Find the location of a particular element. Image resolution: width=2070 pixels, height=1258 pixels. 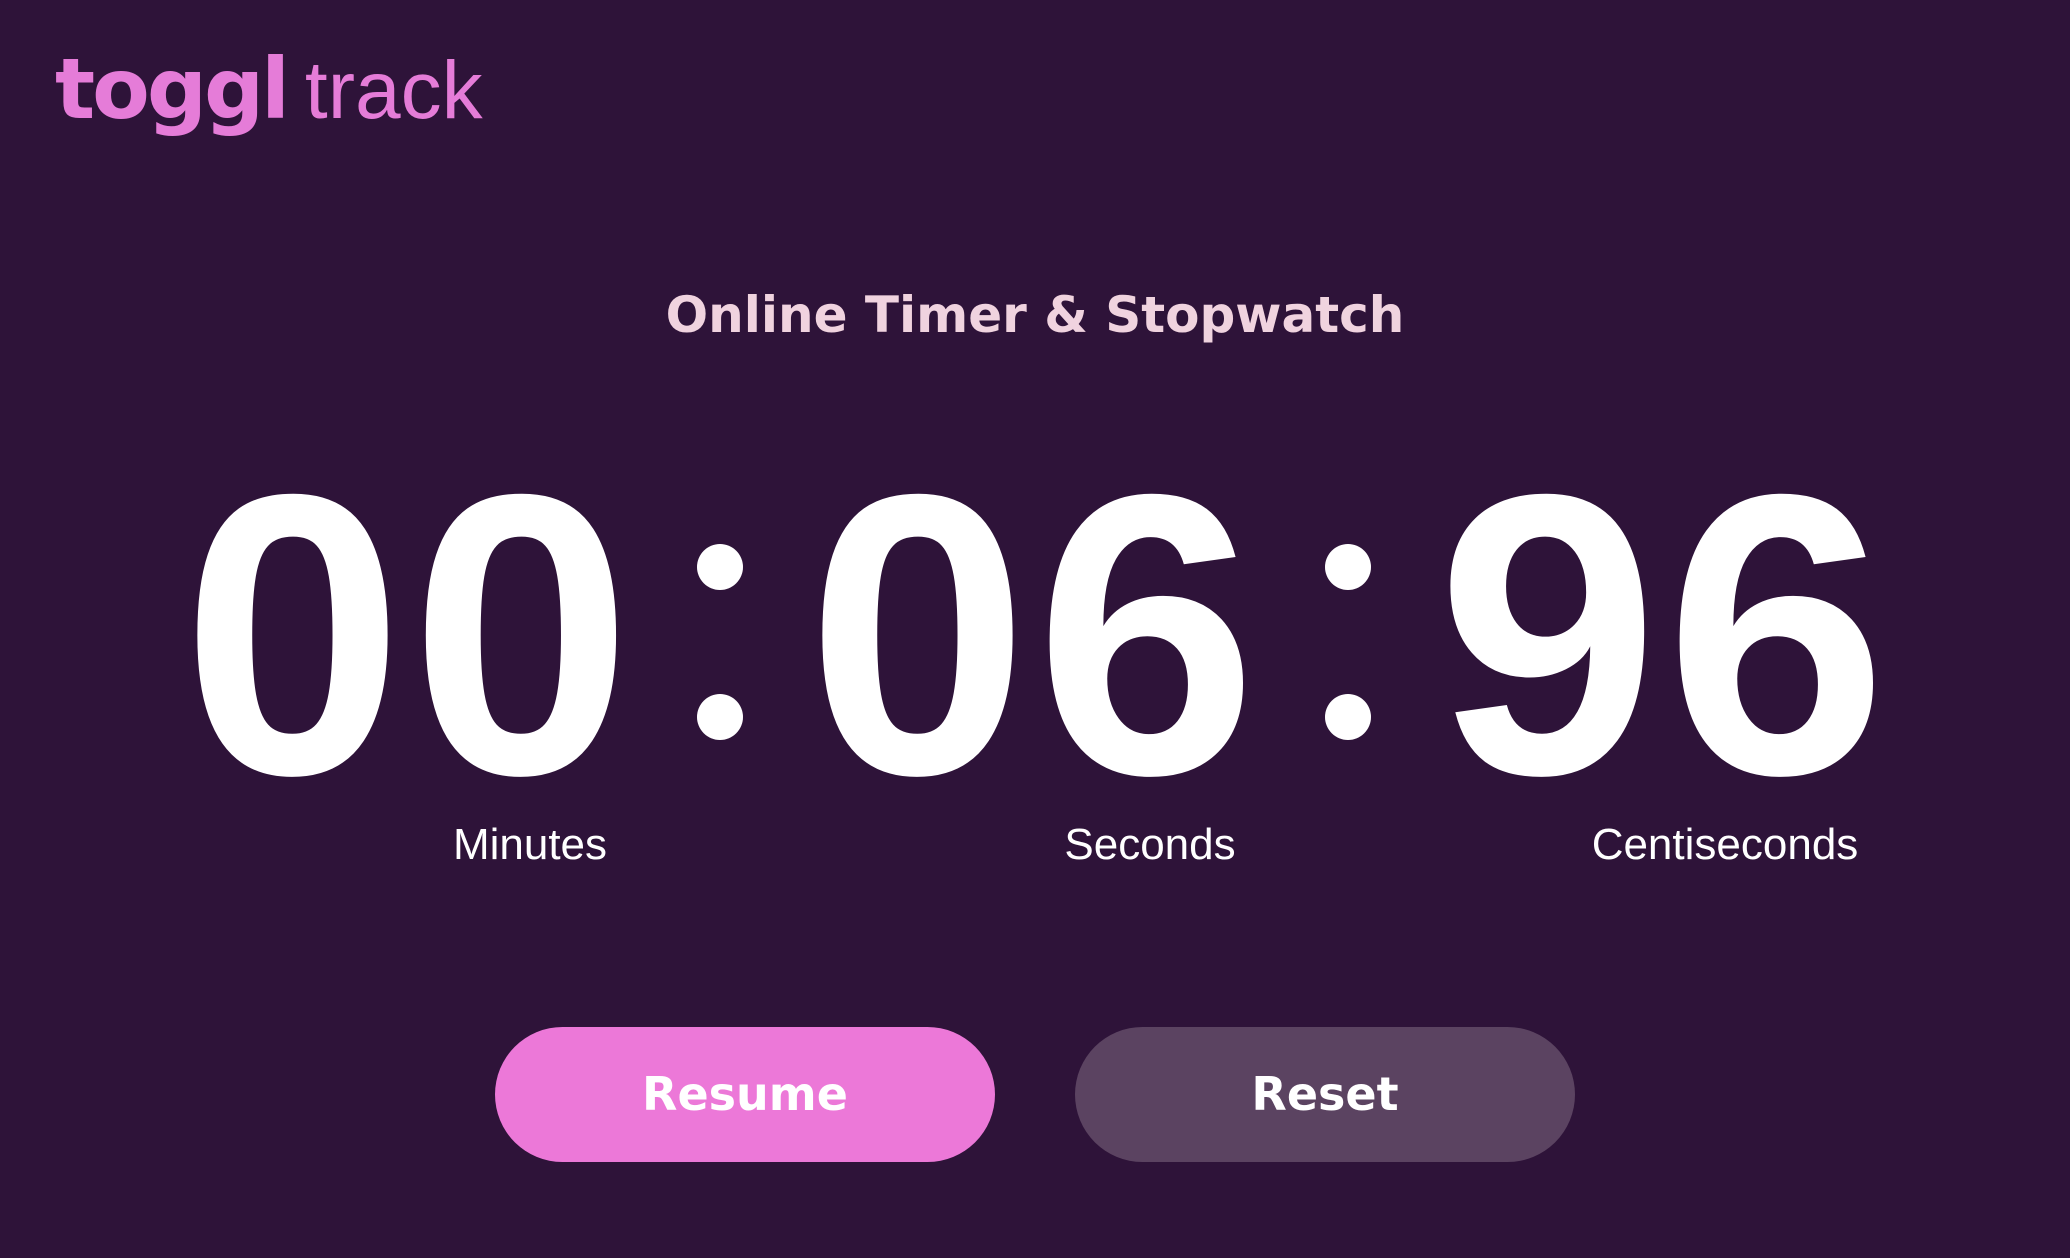

minutes-label: Minutes is located at coordinates (530, 844).